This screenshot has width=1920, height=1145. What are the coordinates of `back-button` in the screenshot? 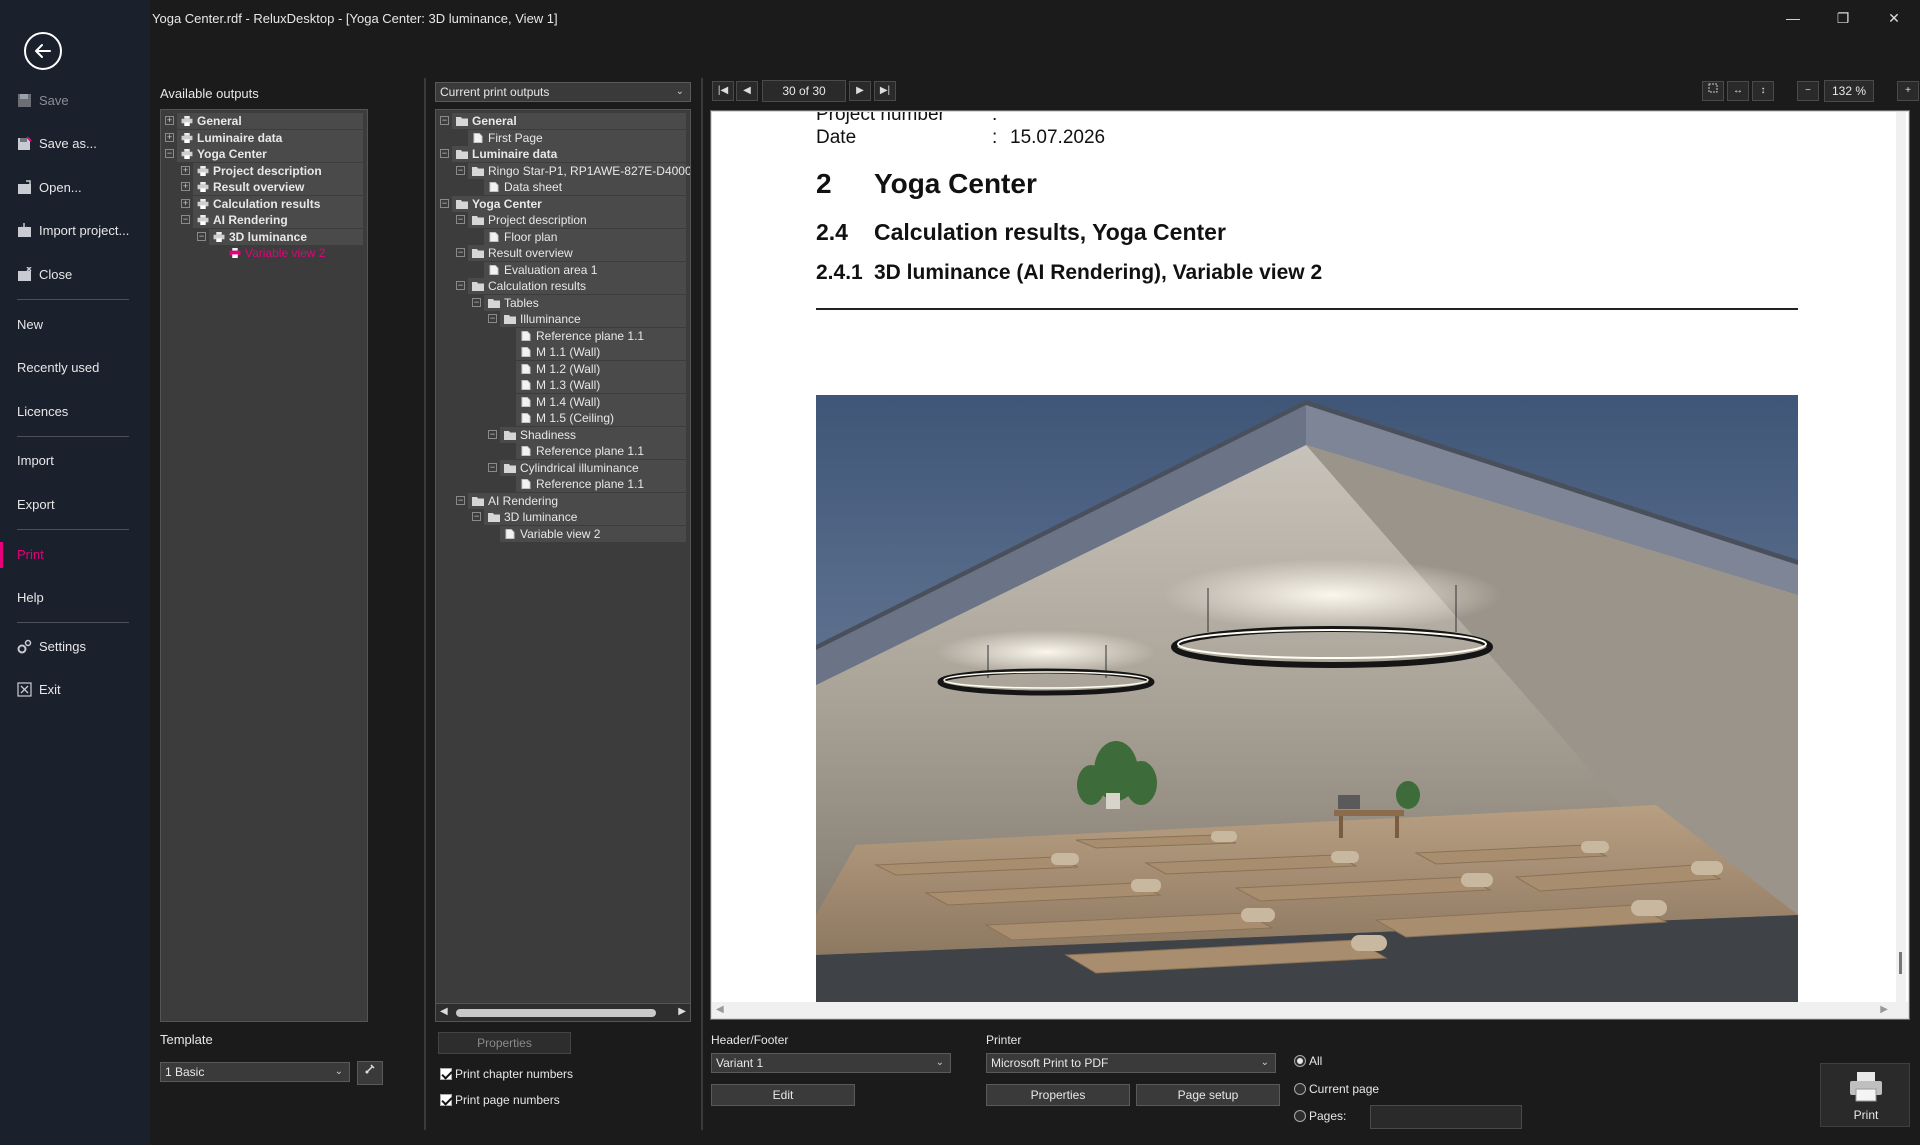 It's located at (43, 51).